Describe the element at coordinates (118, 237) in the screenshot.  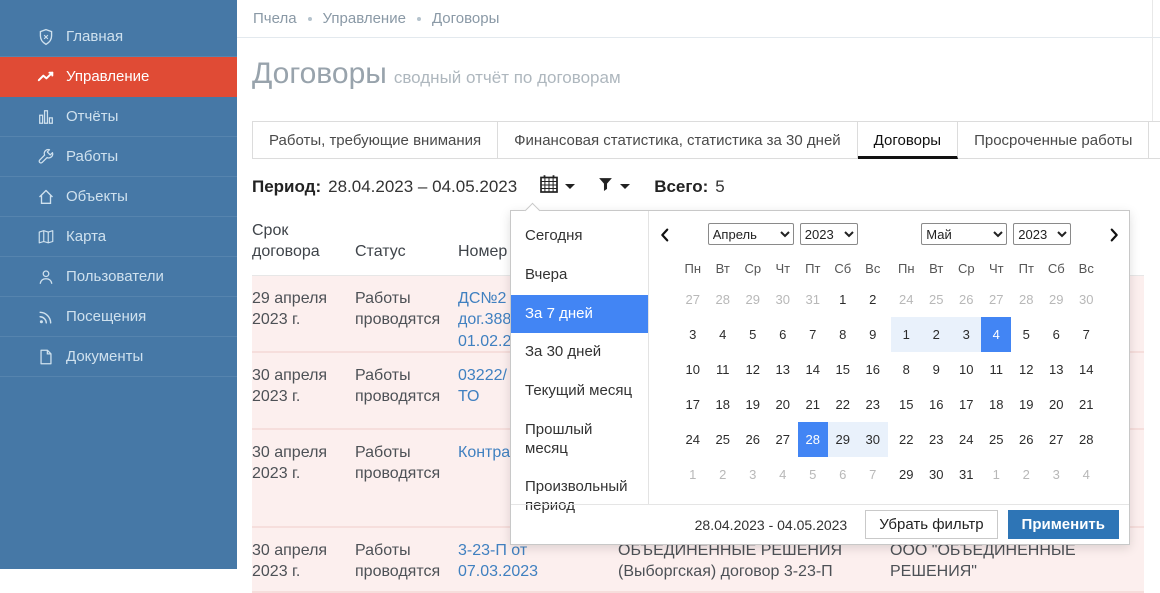
I see `sidebar-item-map: Карта` at that location.